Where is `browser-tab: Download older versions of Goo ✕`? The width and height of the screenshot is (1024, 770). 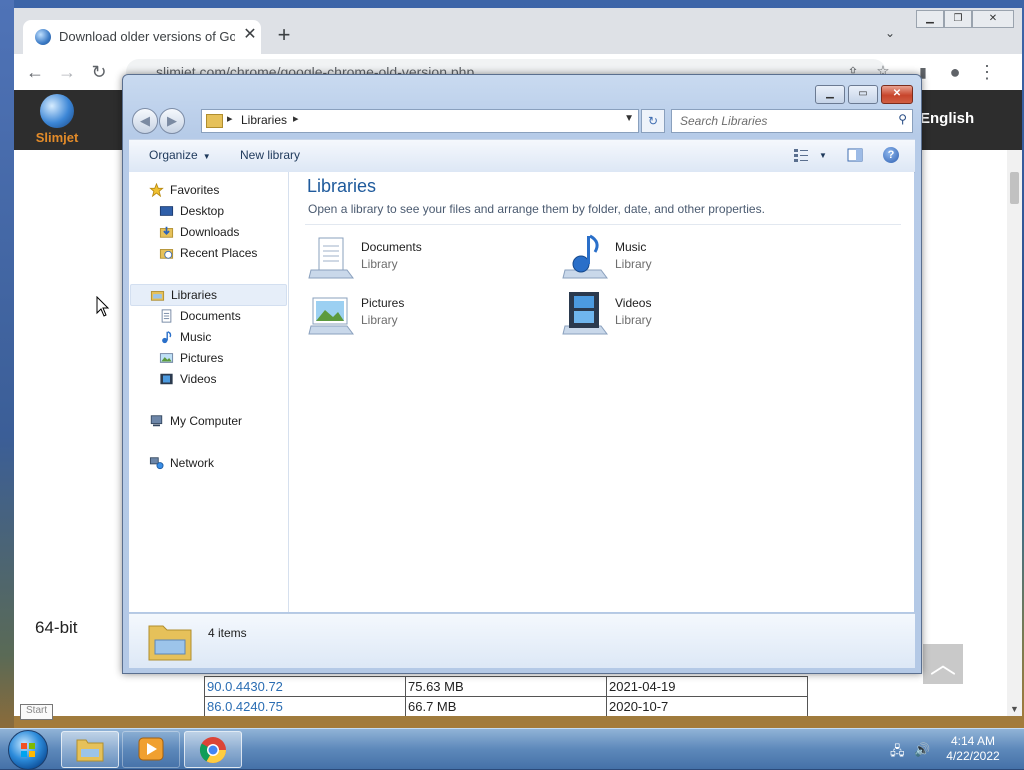
browser-tab: Download older versions of Goo ✕ is located at coordinates (142, 37).